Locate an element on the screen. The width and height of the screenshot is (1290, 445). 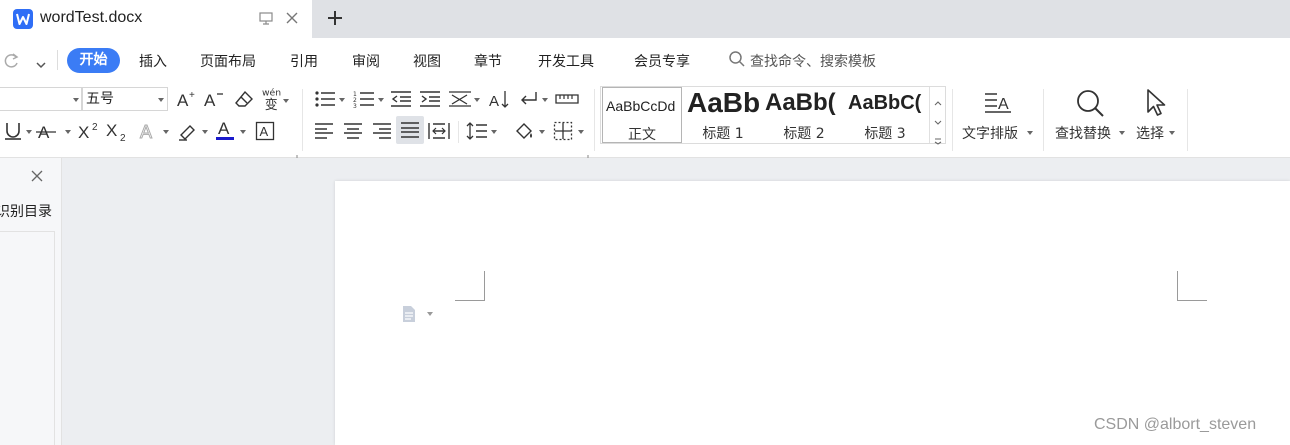
shading-icon is located at coordinates (525, 131).